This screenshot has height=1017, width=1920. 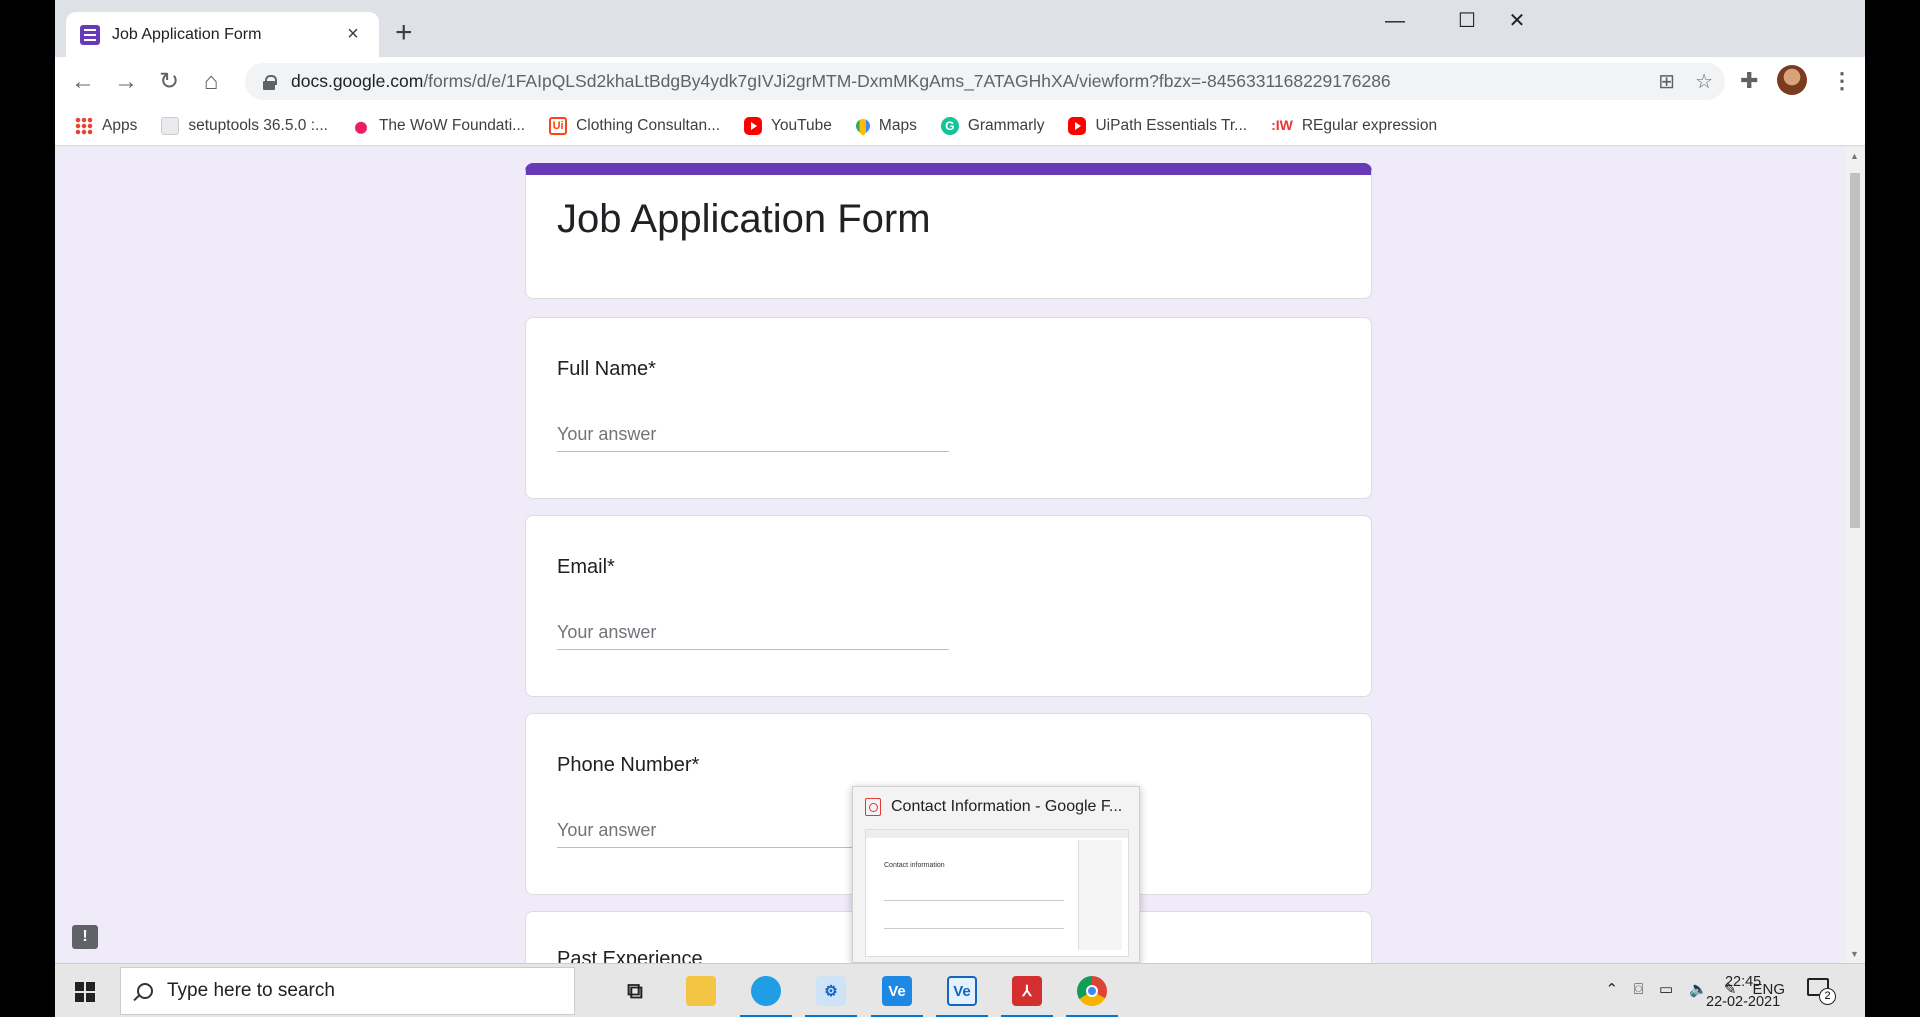 I want to click on tab-strip: Job Application Form × + — ☐ ✕, so click(x=960, y=28).